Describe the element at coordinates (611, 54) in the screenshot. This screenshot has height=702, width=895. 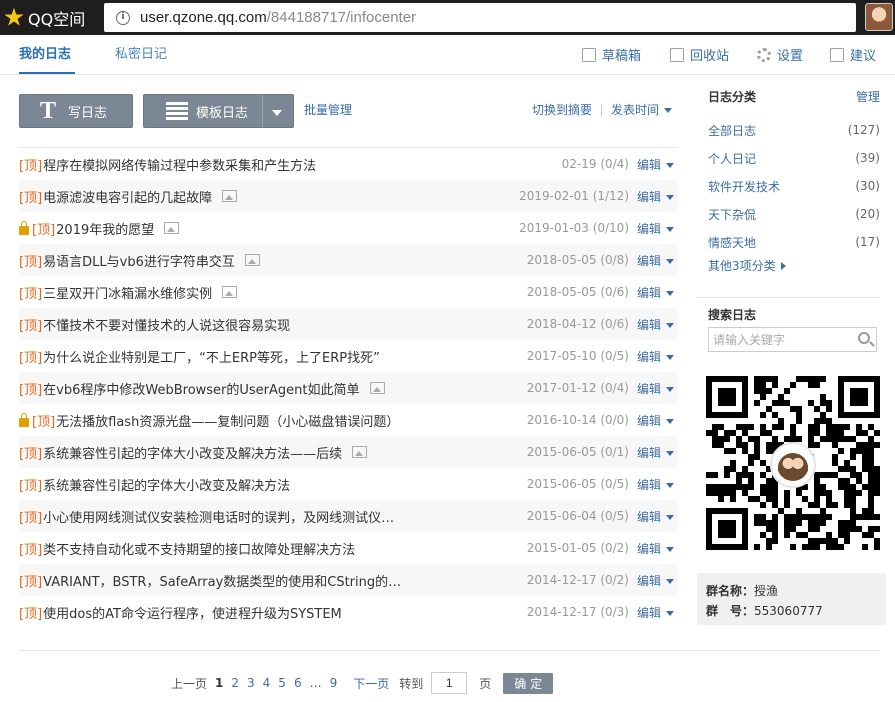
I see `drafts-button: 草稿箱` at that location.